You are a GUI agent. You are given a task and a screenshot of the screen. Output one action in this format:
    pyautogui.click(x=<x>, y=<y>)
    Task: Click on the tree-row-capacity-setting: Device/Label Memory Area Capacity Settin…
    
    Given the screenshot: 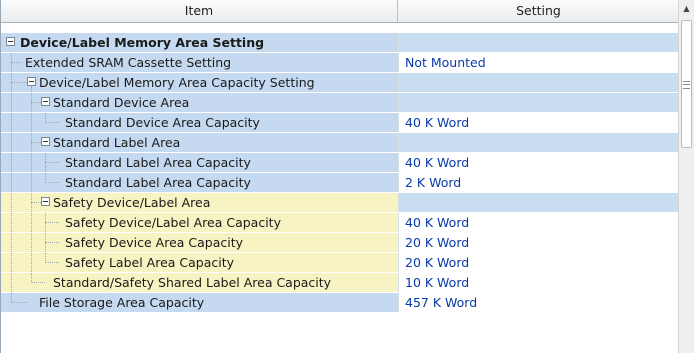 What is the action you would take?
    pyautogui.click(x=340, y=83)
    